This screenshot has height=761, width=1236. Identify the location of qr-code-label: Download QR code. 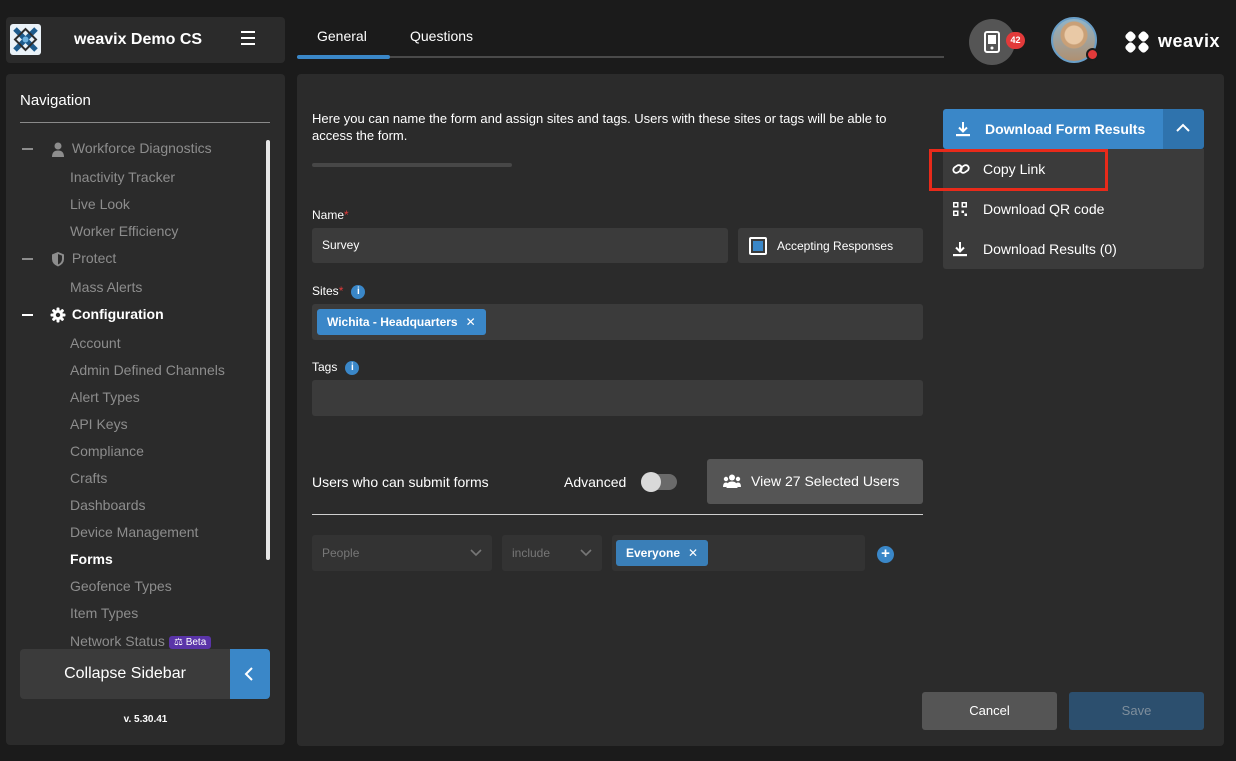
(1044, 209).